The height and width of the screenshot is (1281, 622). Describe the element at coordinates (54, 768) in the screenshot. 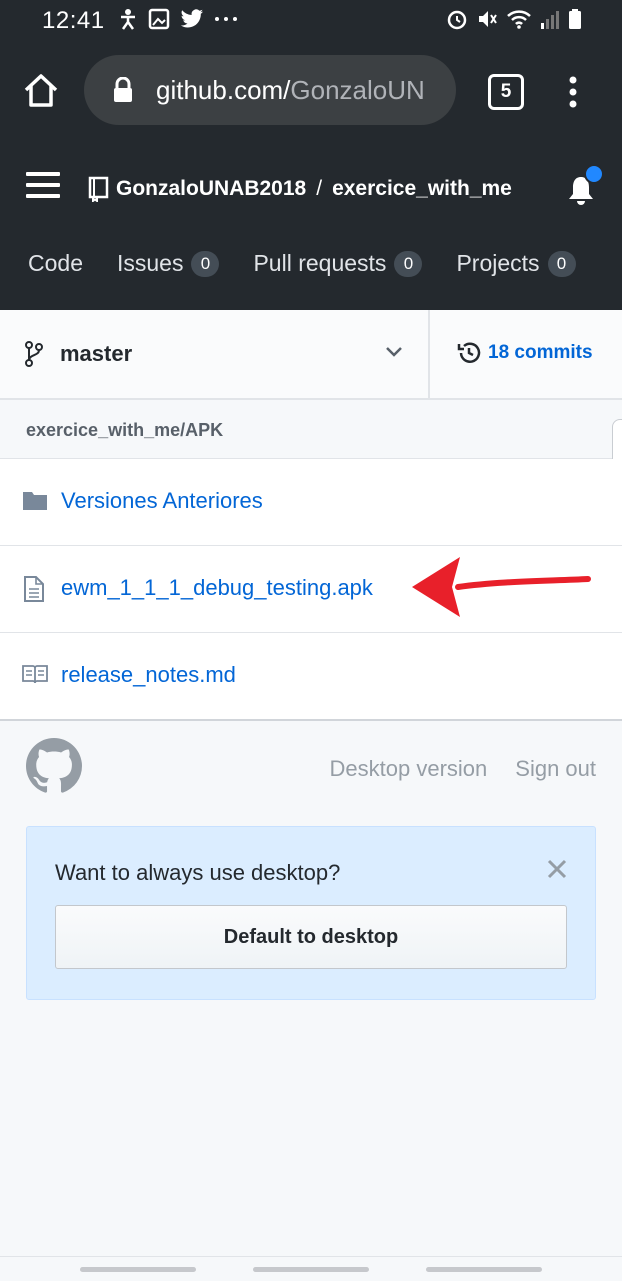

I see `github-logo-icon` at that location.